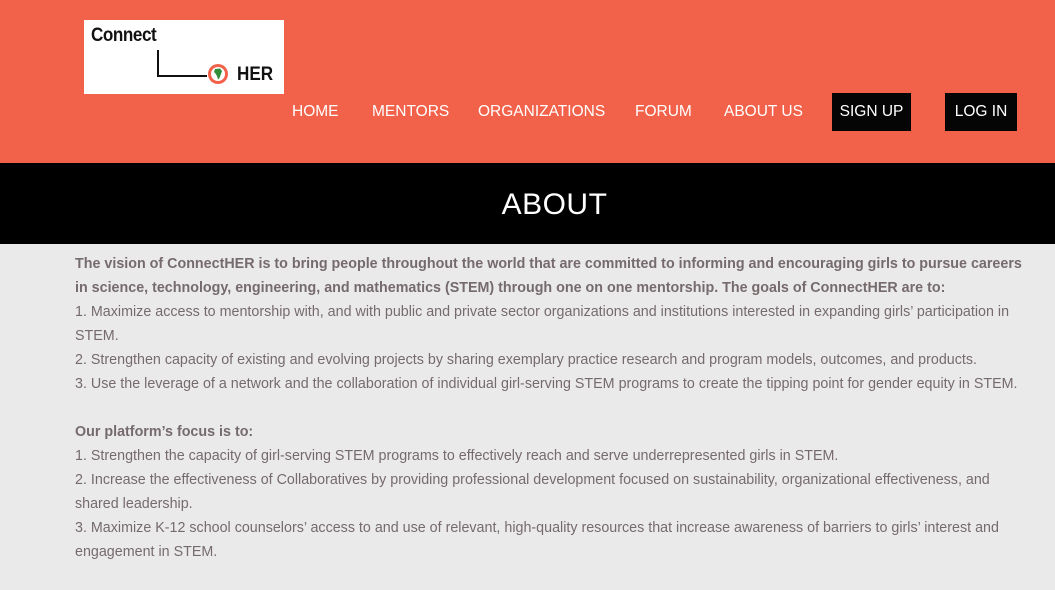 The image size is (1055, 590). I want to click on page-title: ABOUT, so click(554, 204).